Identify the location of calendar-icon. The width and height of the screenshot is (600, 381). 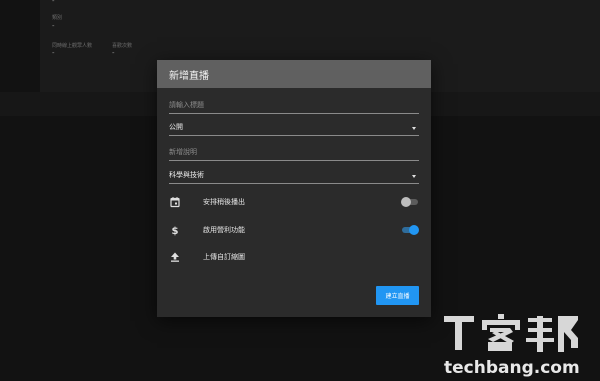
(175, 202).